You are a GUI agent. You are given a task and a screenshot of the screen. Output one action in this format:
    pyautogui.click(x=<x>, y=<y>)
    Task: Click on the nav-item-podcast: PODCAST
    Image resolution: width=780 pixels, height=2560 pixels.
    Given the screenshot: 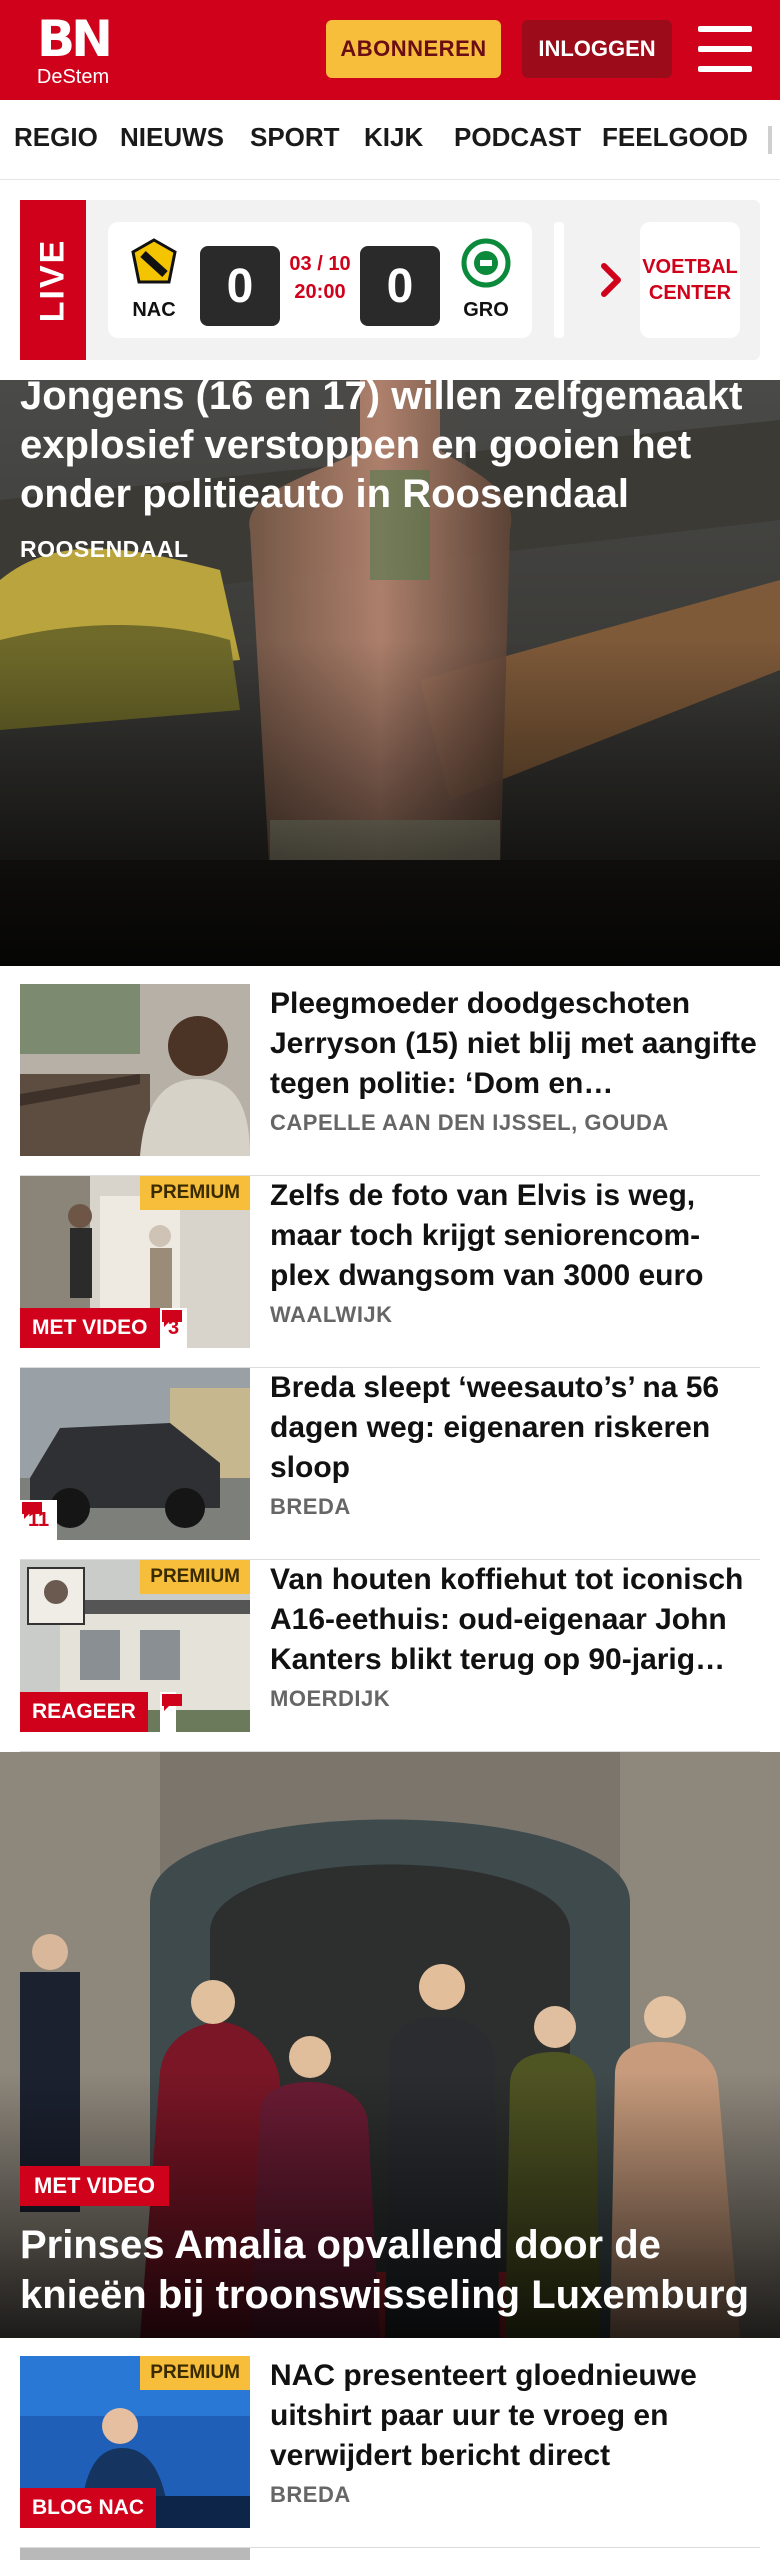 What is the action you would take?
    pyautogui.click(x=517, y=137)
    